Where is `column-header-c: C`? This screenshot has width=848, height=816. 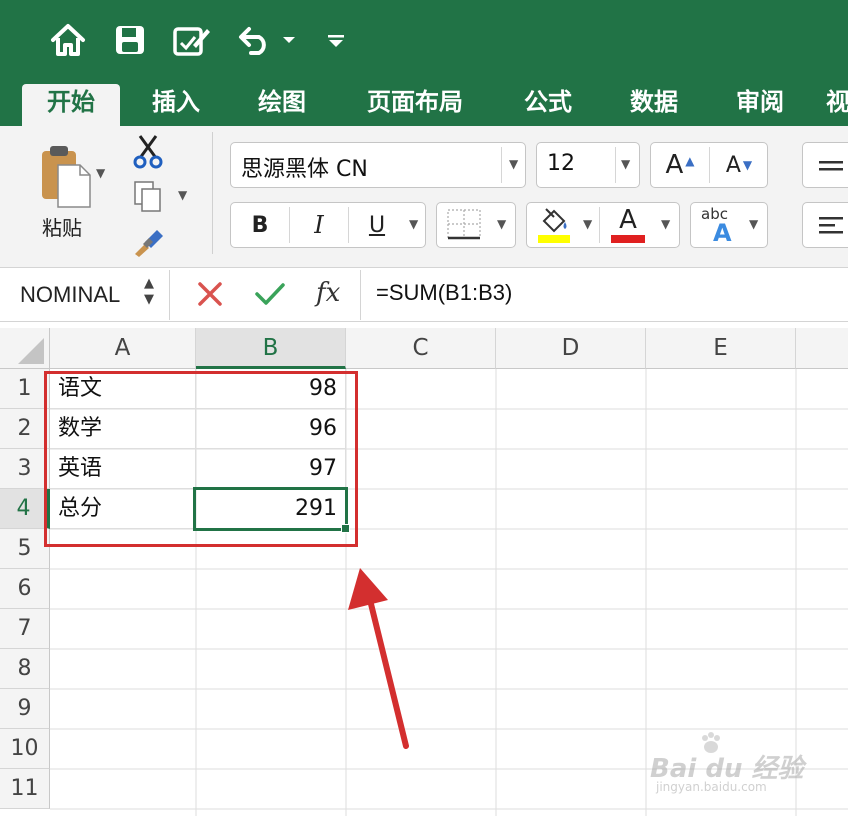 column-header-c: C is located at coordinates (421, 348).